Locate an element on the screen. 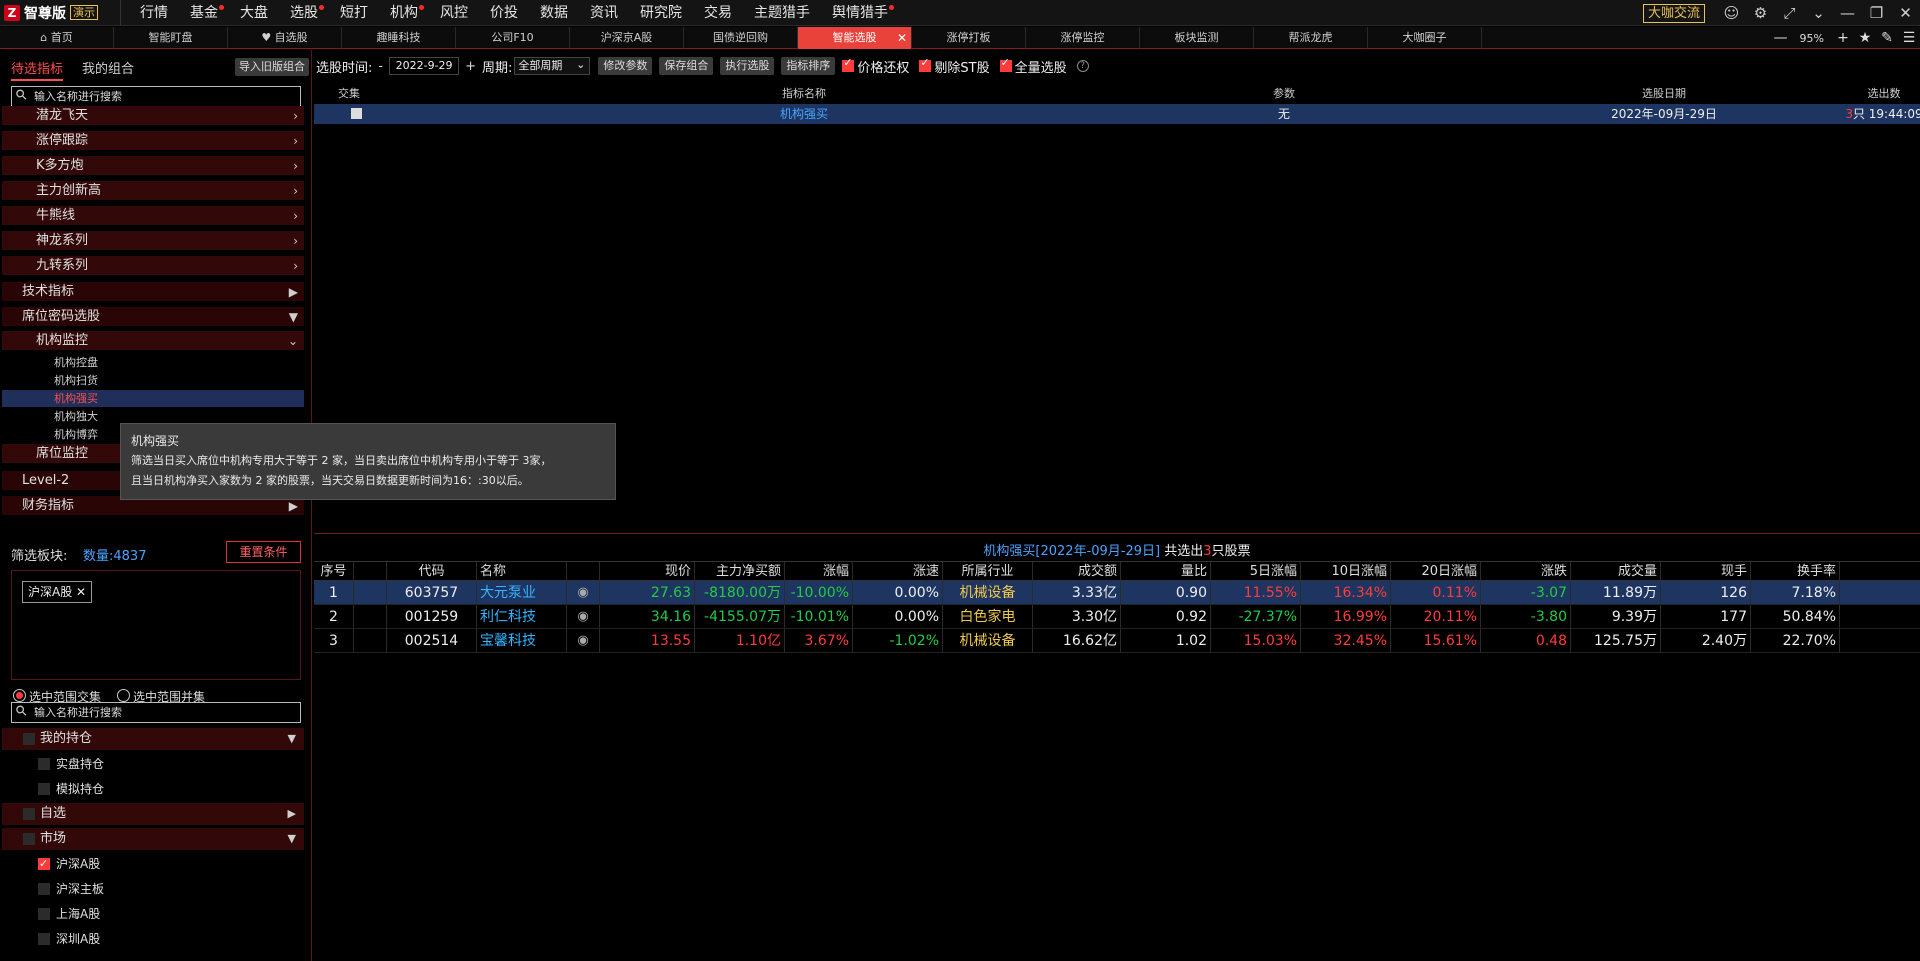 Image resolution: width=1920 pixels, height=961 pixels. menu-item-12: 主题猎手 is located at coordinates (782, 13).